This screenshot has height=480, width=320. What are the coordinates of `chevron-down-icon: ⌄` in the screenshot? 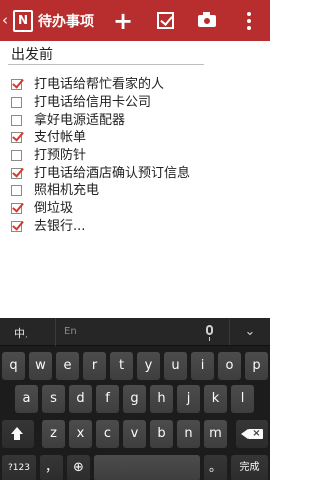 It's located at (249, 332).